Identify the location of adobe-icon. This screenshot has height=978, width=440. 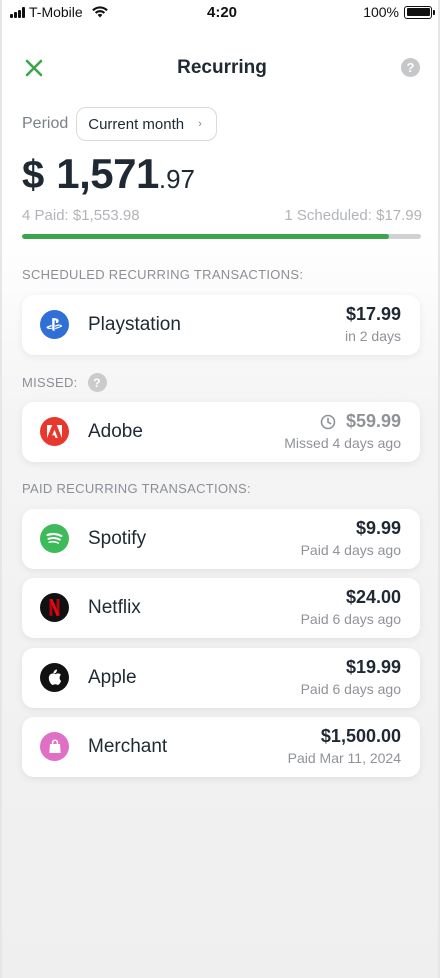
(54, 431).